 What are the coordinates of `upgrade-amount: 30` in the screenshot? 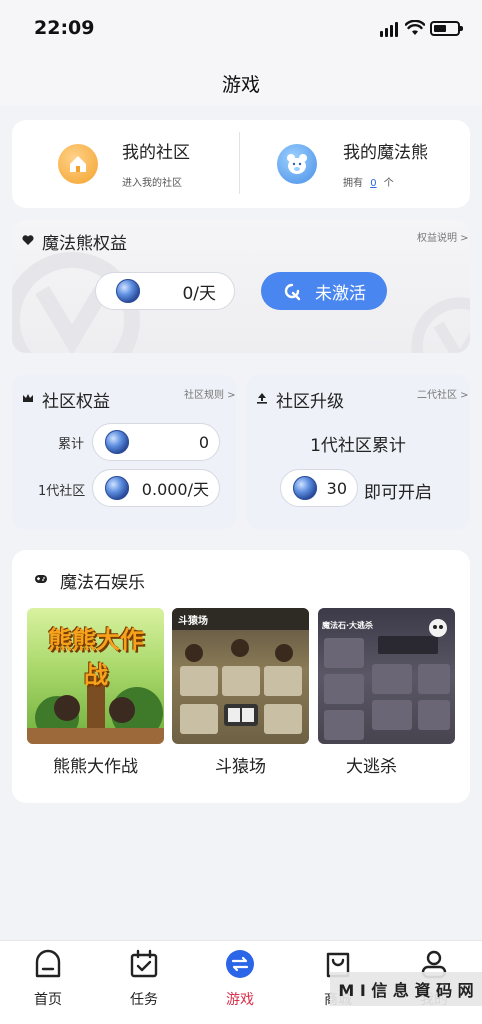 It's located at (336, 488).